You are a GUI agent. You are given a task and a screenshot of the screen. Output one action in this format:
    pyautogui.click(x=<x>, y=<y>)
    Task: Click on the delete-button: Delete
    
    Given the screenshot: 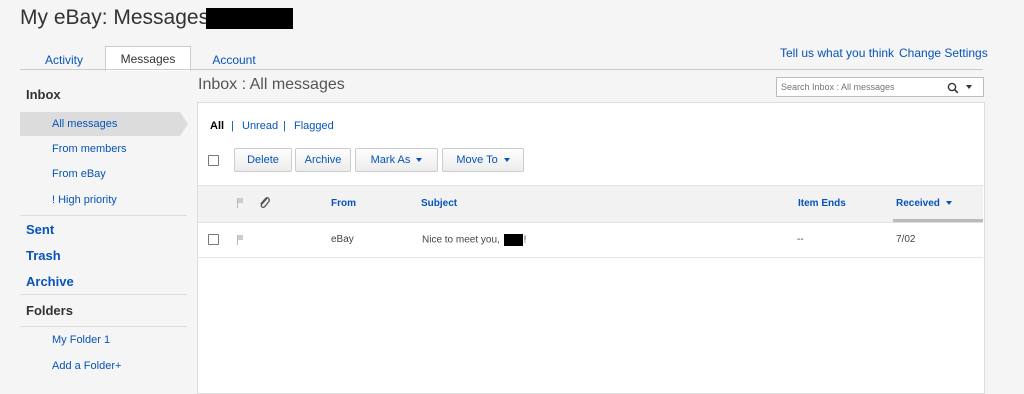 What is the action you would take?
    pyautogui.click(x=263, y=160)
    